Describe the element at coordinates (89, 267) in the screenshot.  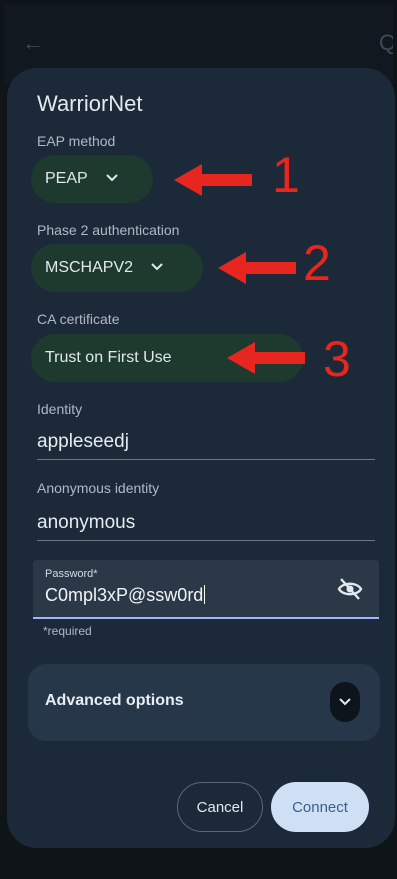
I see `phase2-auth-value: MSCHAPV2` at that location.